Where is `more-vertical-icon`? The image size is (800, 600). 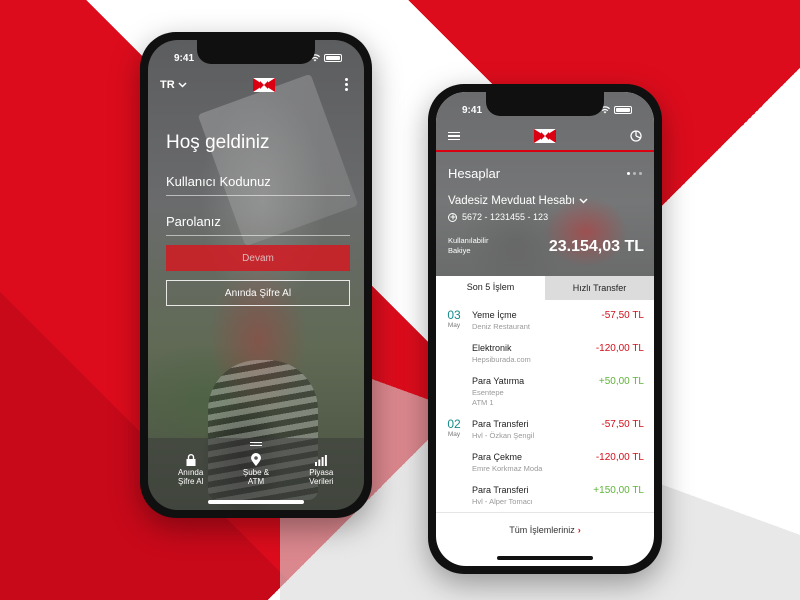 more-vertical-icon is located at coordinates (346, 84).